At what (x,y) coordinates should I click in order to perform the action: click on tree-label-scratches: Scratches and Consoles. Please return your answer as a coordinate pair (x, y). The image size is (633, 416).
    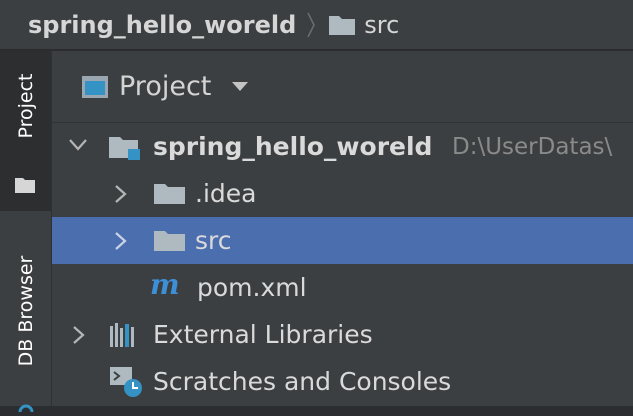
    Looking at the image, I should click on (302, 381).